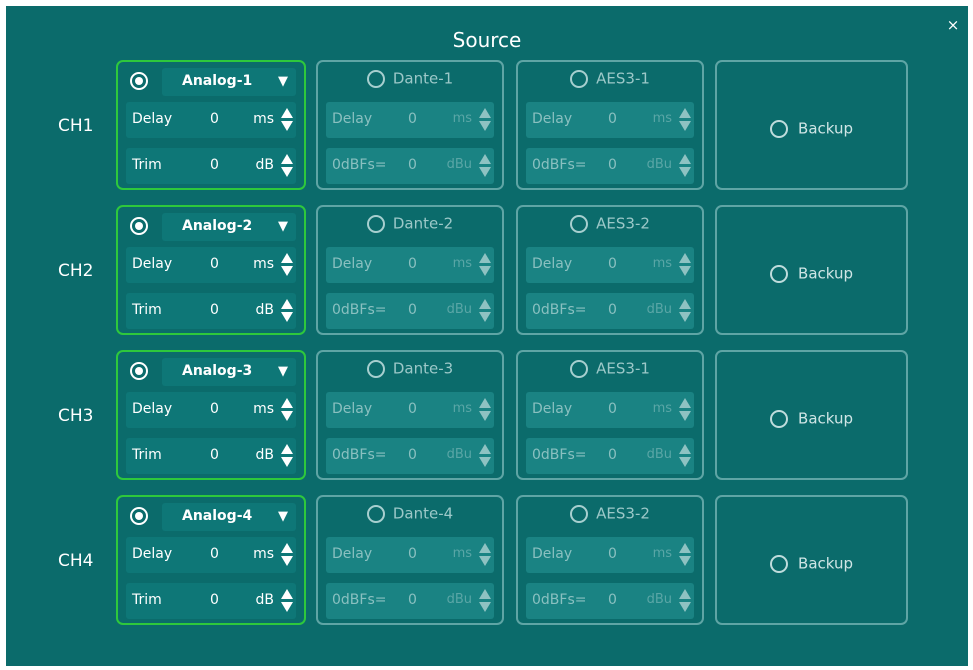 The height and width of the screenshot is (670, 973). Describe the element at coordinates (229, 227) in the screenshot. I see `analog-source-select: Analog-2 ▼` at that location.